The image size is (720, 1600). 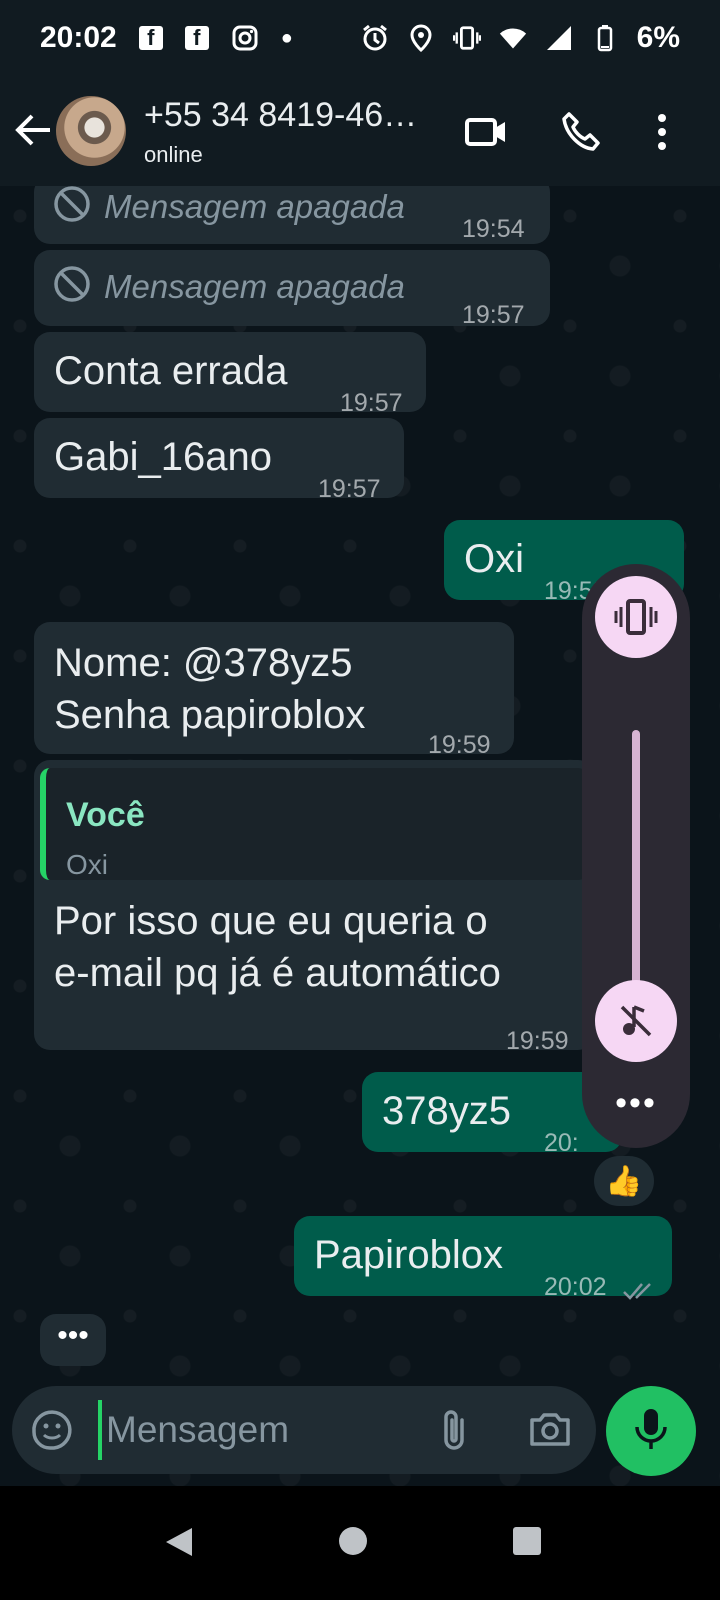 What do you see at coordinates (314, 824) in the screenshot?
I see `quoted-message: Você Oxi` at bounding box center [314, 824].